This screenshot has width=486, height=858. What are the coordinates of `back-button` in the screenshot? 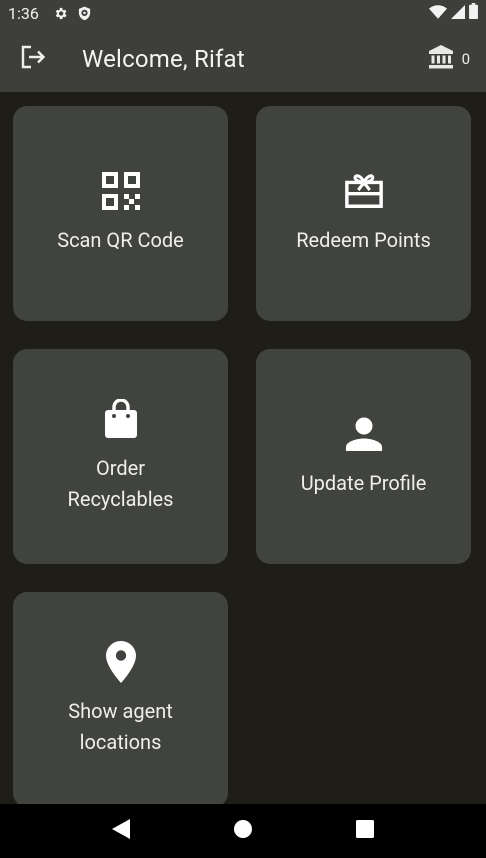 It's located at (121, 831).